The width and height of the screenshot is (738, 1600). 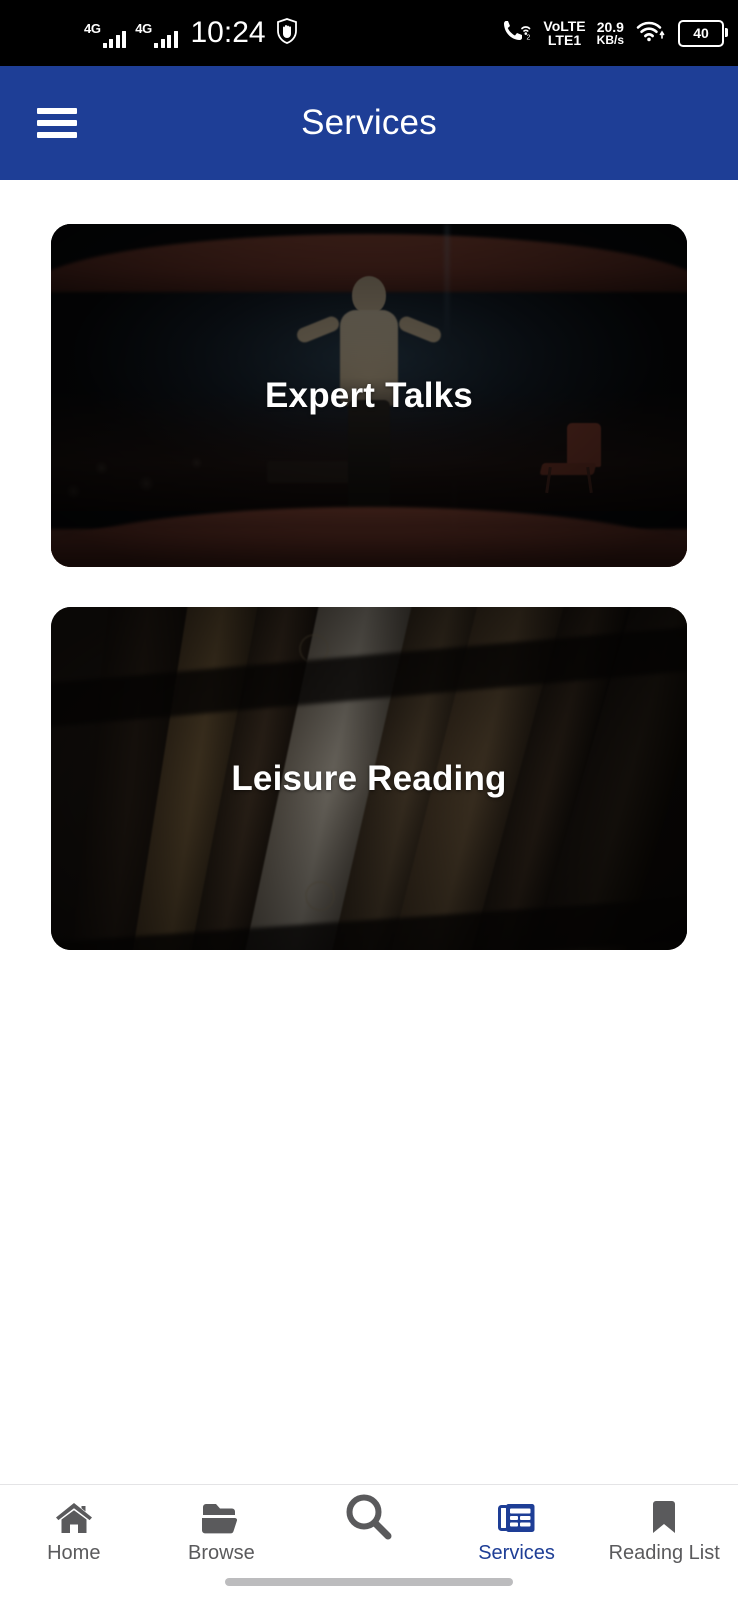 I want to click on nav-label-services: Services, so click(x=516, y=1553).